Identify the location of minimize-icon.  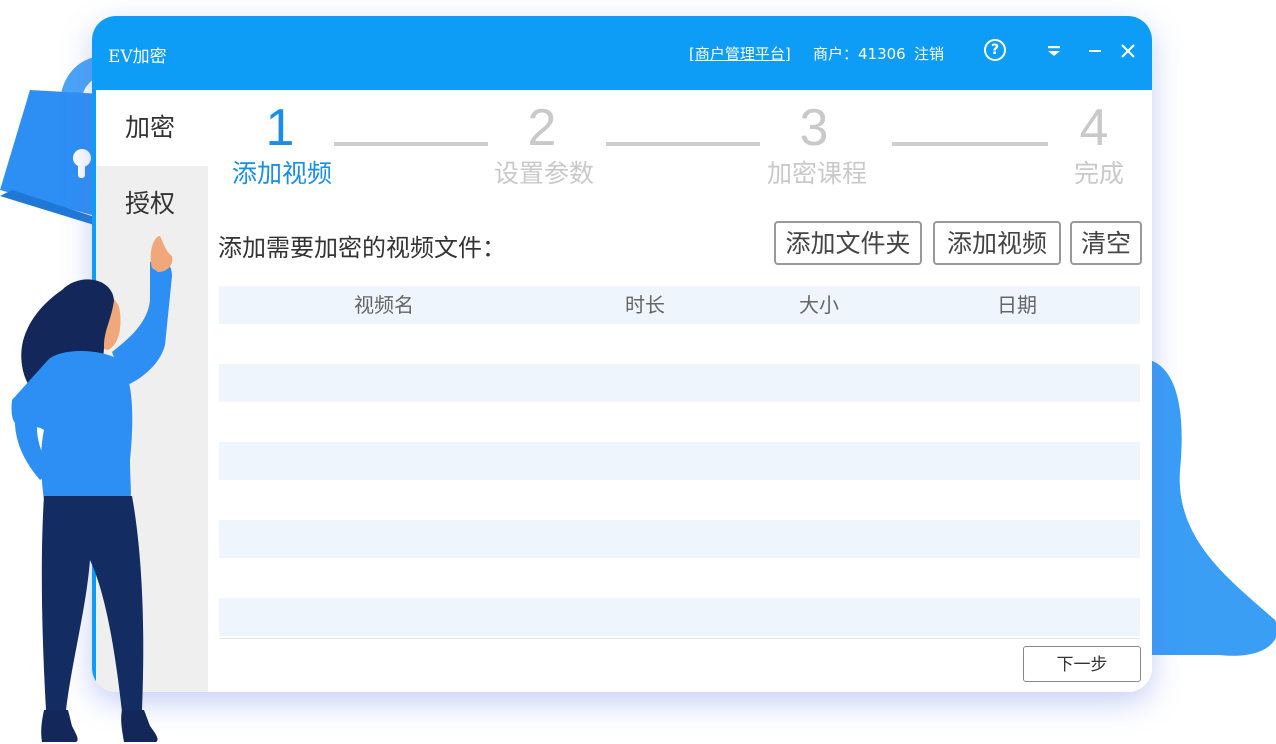
(1095, 51).